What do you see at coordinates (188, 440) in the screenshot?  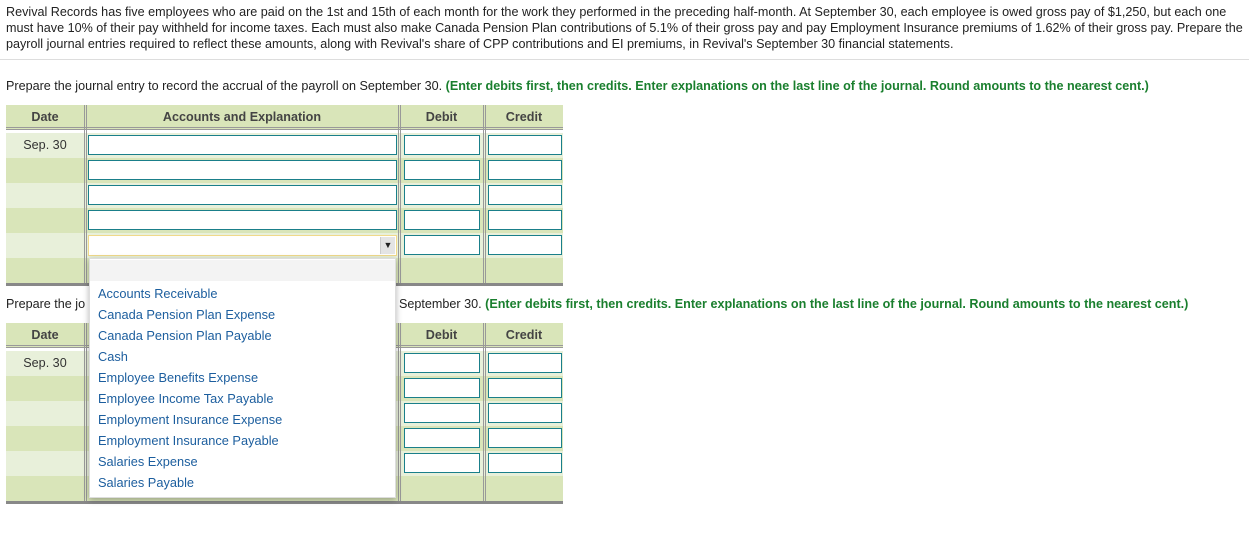 I see `dropdown-option: Employment Insurance Payable` at bounding box center [188, 440].